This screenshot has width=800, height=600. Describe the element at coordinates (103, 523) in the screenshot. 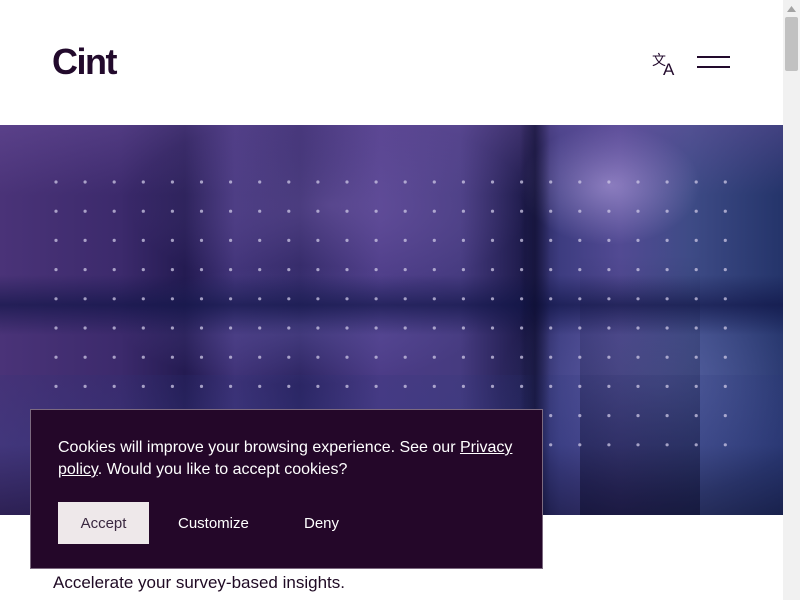

I see `accept-cookies-button: Accept` at that location.